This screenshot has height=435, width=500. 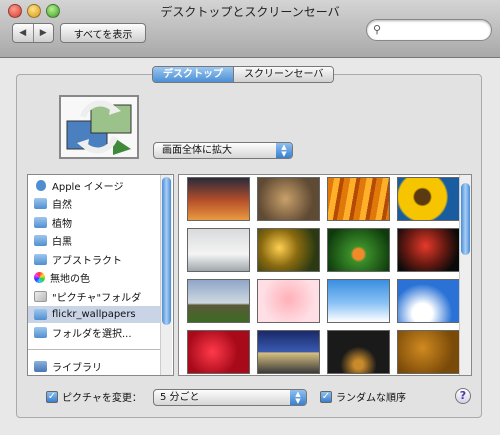 I want to click on back-forward-control: ◀ ▶, so click(x=33, y=33).